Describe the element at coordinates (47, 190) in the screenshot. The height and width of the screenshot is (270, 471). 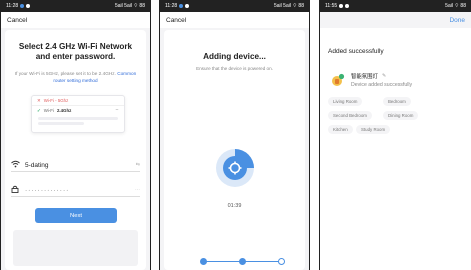
I see `password-value: ··············` at that location.